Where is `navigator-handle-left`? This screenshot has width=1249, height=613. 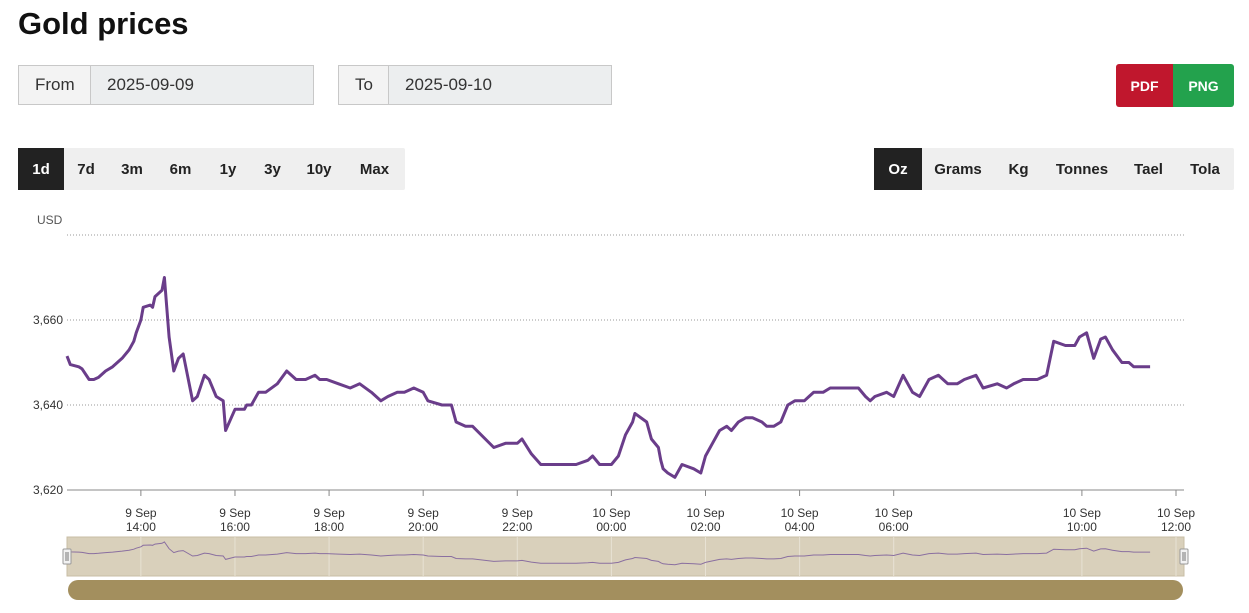
navigator-handle-left is located at coordinates (67, 556).